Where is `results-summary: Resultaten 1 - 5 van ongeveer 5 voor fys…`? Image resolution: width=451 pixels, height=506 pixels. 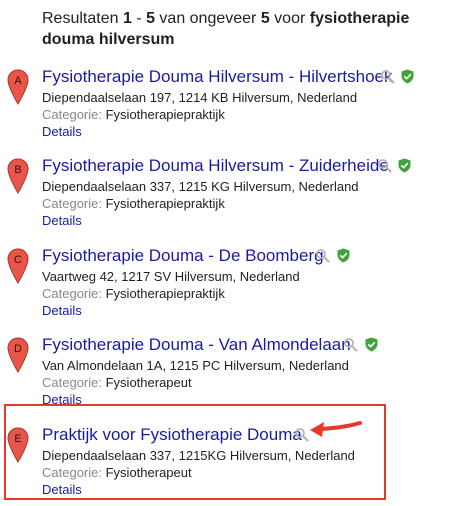 results-summary: Resultaten 1 - 5 van ongeveer 5 voor fys… is located at coordinates (239, 29).